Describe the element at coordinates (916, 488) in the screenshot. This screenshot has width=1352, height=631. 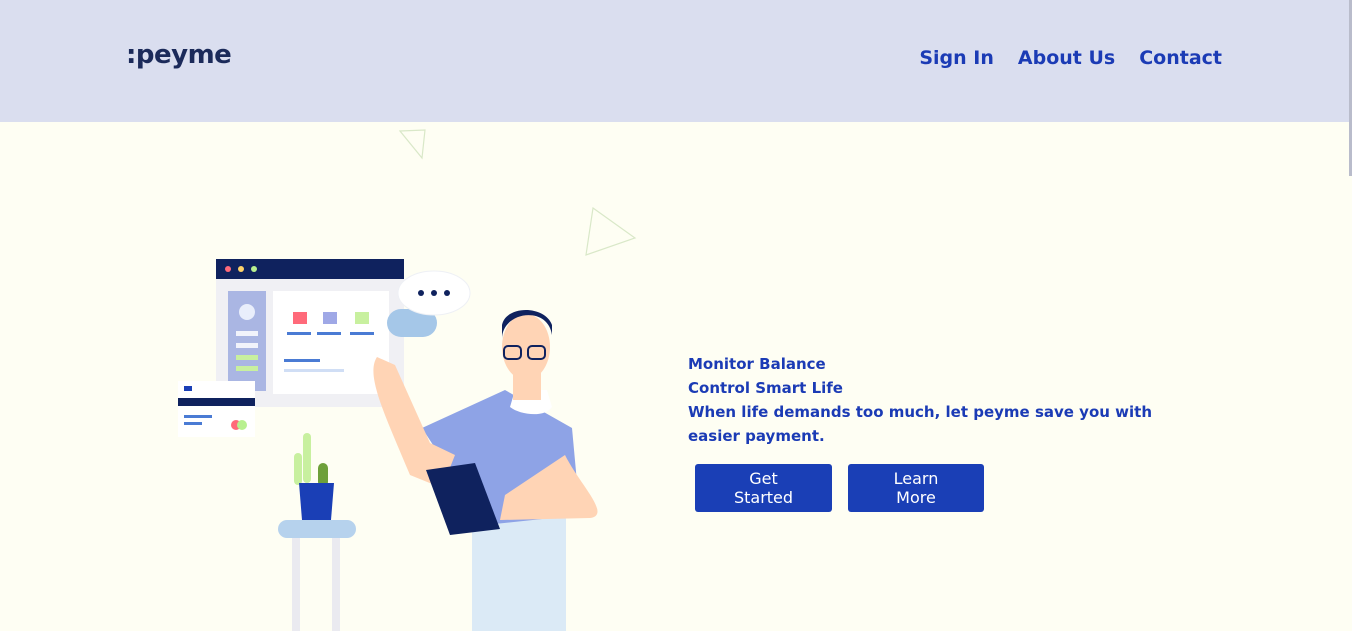
I see `learn-more-button: Learn More` at that location.